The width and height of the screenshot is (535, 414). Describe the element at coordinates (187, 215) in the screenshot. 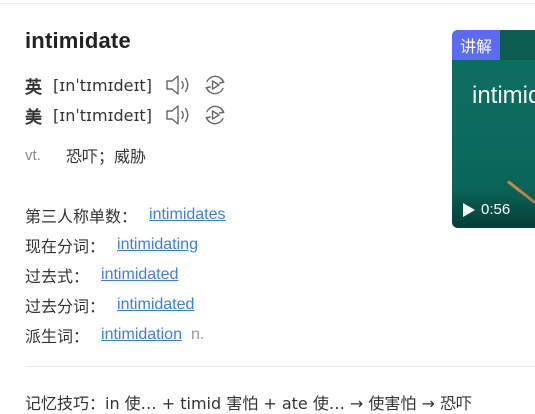

I see `word-form-link: intimidates` at that location.